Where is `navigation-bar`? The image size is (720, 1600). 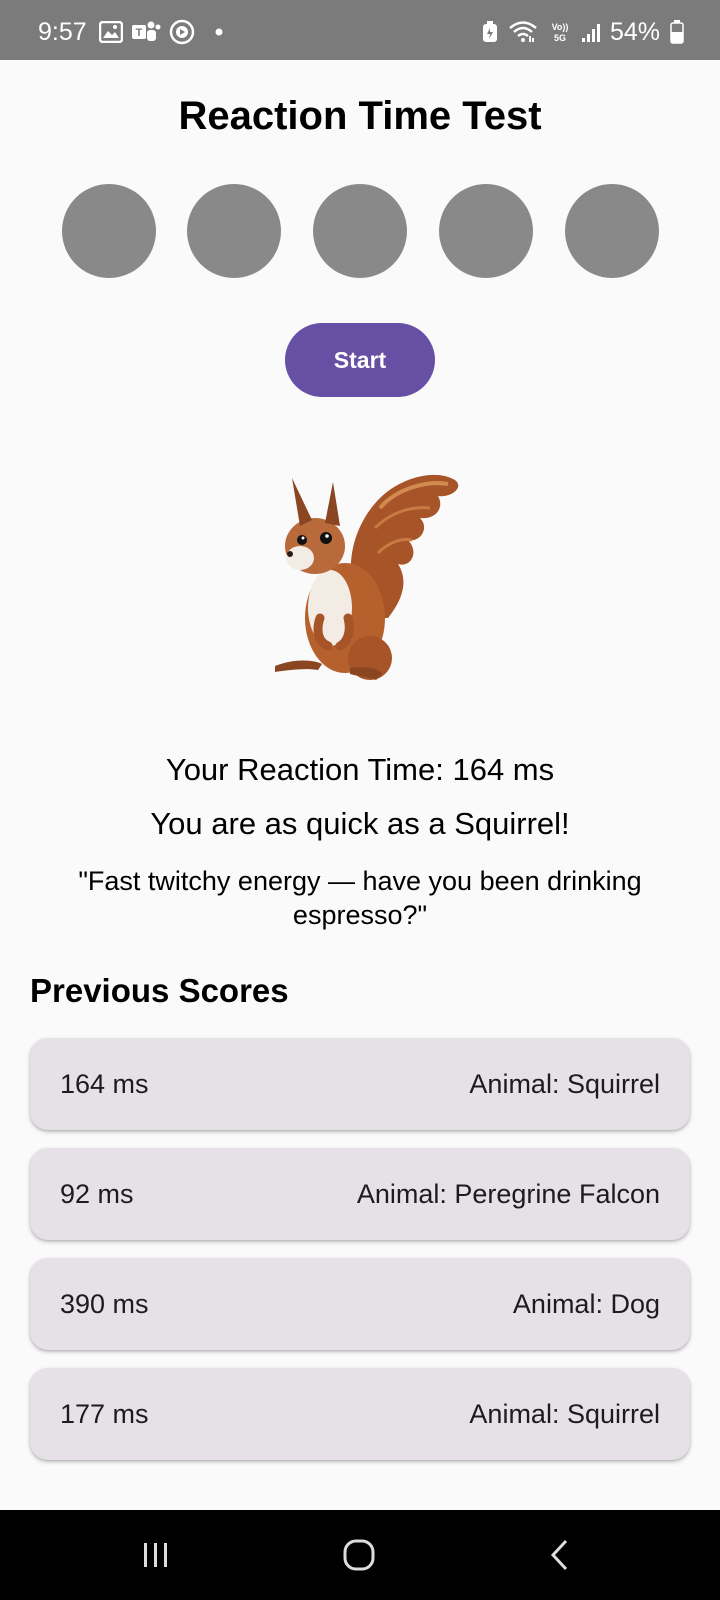
navigation-bar is located at coordinates (360, 1555).